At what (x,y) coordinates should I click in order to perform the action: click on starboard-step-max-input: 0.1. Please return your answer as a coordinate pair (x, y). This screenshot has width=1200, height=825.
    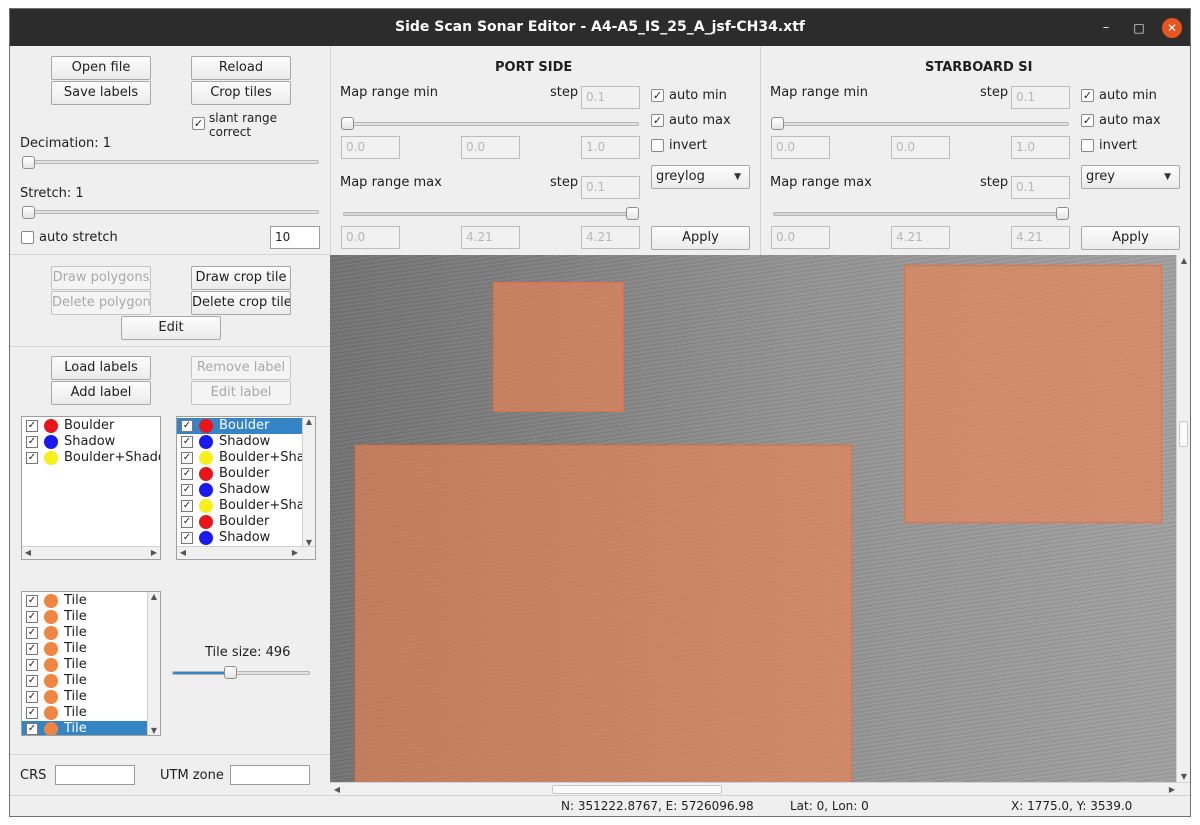
    Looking at the image, I should click on (1040, 187).